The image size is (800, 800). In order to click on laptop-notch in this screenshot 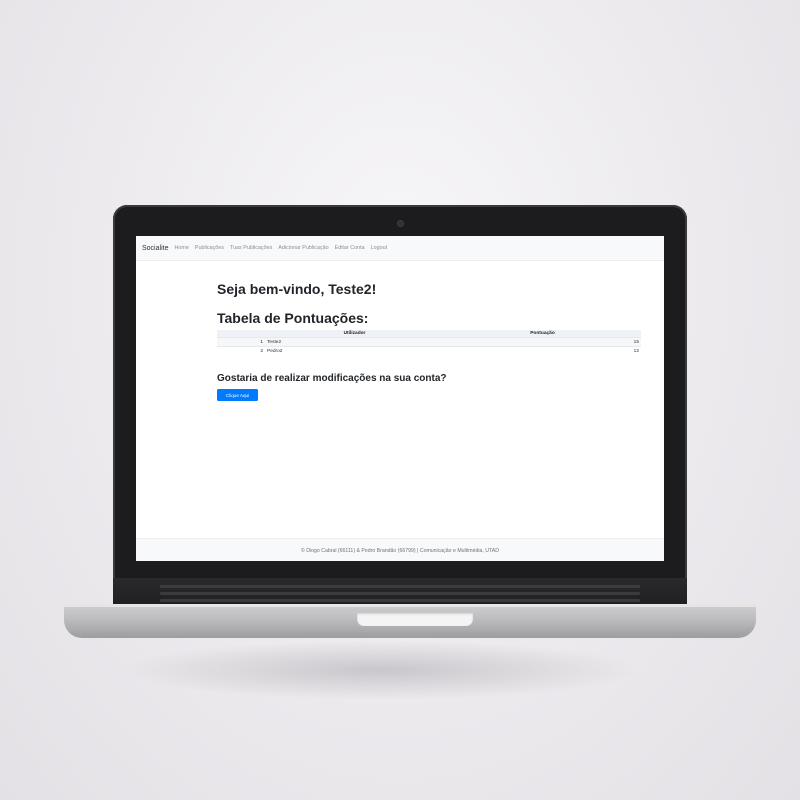, I will do `click(415, 619)`.